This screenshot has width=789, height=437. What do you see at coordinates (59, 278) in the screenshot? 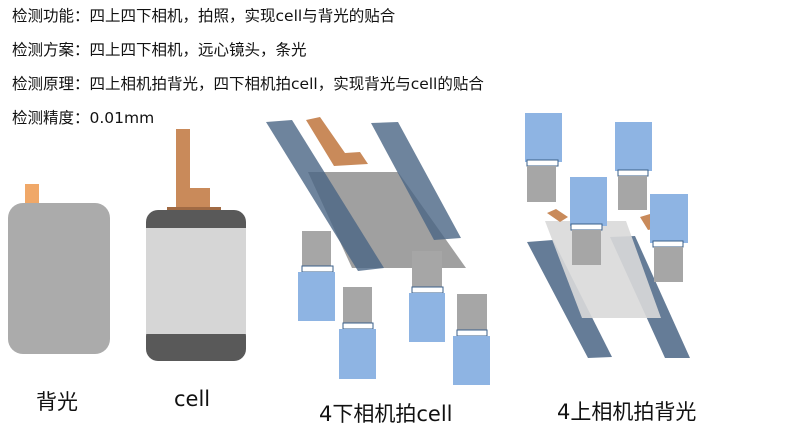
I see `backlight-panel` at bounding box center [59, 278].